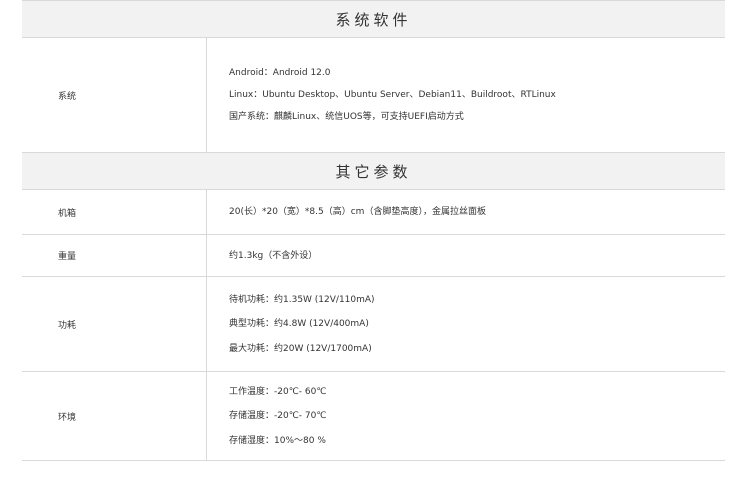 This screenshot has width=750, height=492. I want to click on value-line: 工作温度：-20℃- 60℃, so click(278, 391).